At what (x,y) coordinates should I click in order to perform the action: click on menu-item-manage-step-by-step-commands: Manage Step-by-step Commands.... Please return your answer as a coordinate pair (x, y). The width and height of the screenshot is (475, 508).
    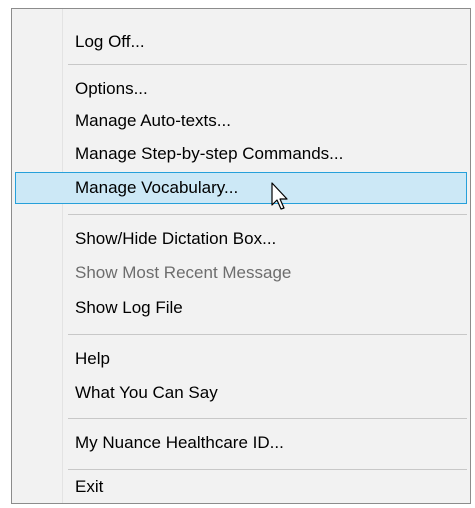
    Looking at the image, I should click on (241, 154).